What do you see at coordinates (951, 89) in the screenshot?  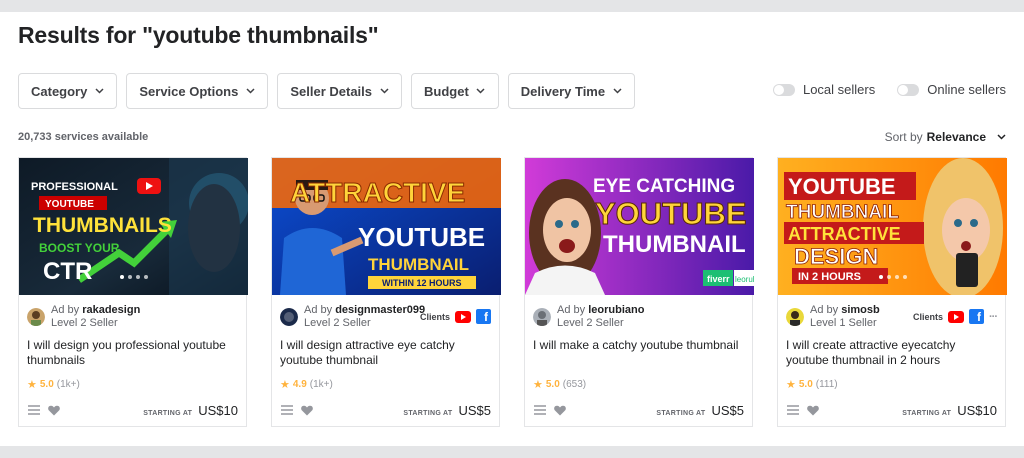 I see `online-sellers-toggle: Online sellers` at bounding box center [951, 89].